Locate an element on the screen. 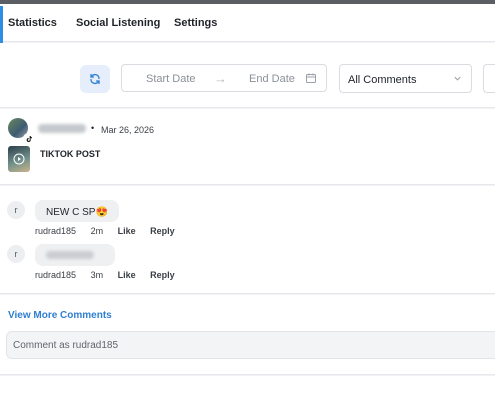 This screenshot has height=400, width=495. post-type-label: TIKTOK POST is located at coordinates (70, 154).